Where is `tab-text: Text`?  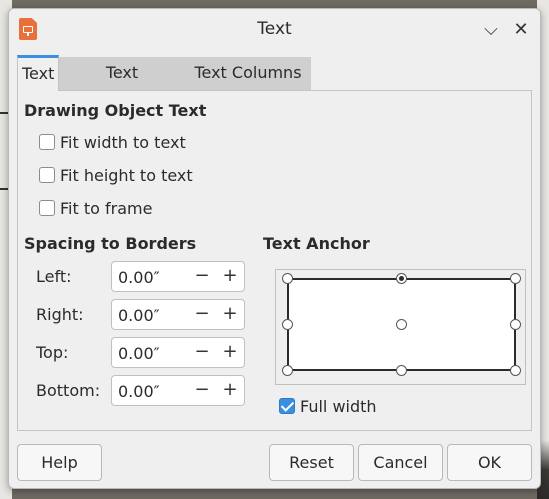
tab-text: Text is located at coordinates (38, 73).